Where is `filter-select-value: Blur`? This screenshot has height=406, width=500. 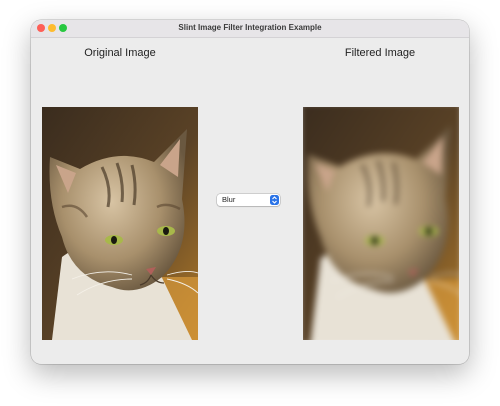
filter-select-value: Blur is located at coordinates (229, 199).